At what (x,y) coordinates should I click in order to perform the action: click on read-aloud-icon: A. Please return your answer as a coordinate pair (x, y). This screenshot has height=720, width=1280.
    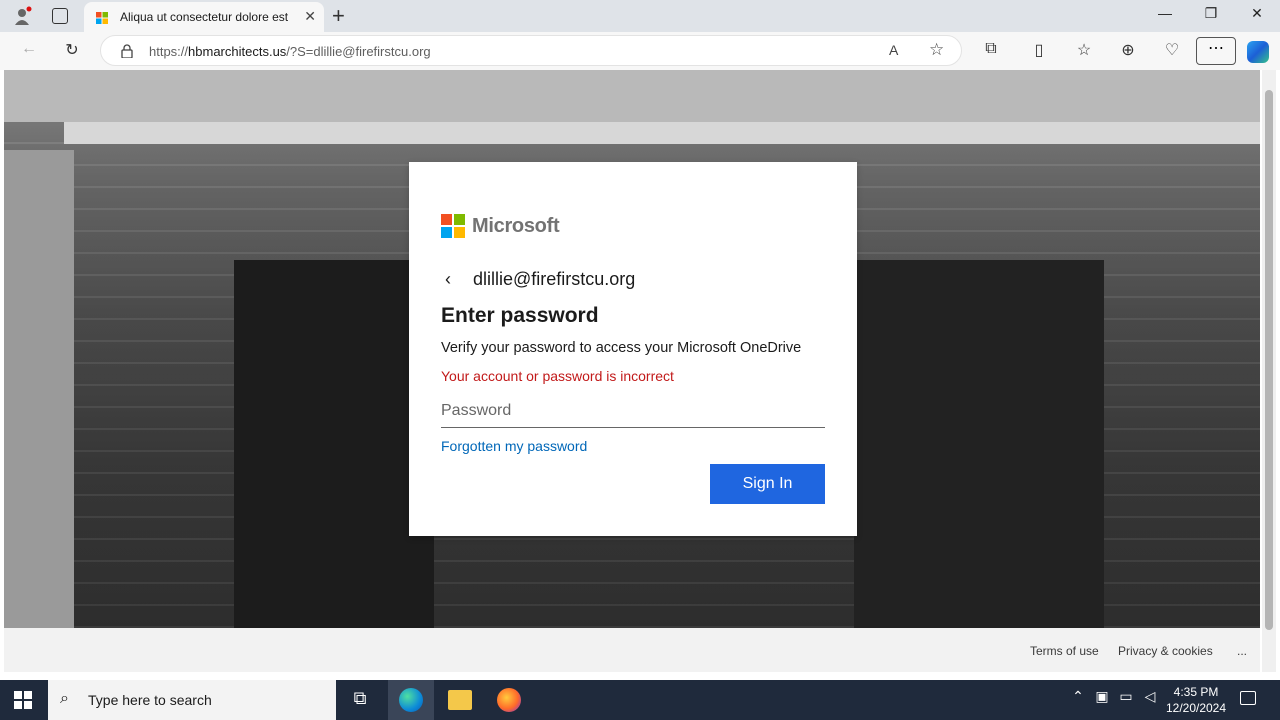
    Looking at the image, I should click on (893, 50).